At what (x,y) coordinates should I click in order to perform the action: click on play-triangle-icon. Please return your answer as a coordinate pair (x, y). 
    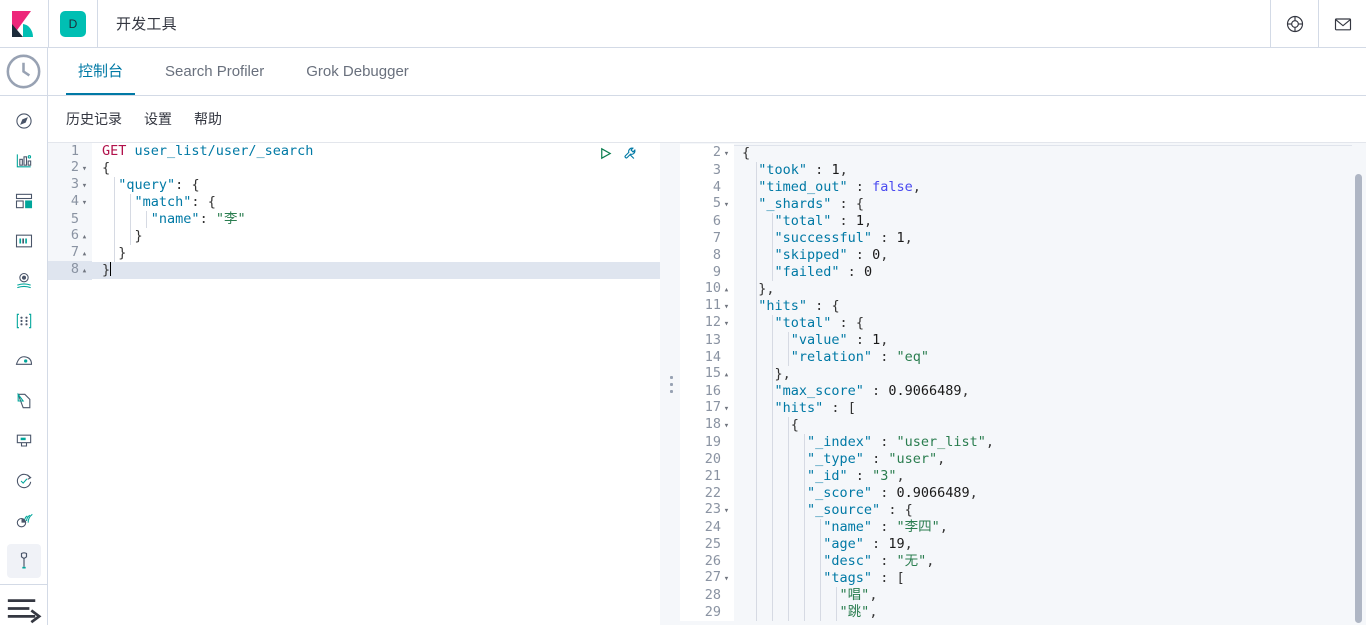
    Looking at the image, I should click on (605, 153).